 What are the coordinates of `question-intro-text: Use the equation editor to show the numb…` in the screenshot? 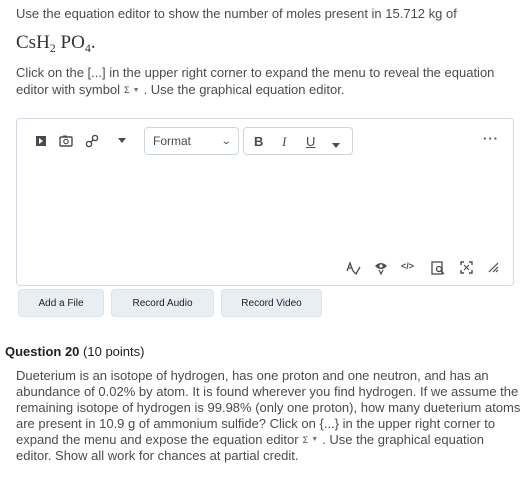 It's located at (236, 13).